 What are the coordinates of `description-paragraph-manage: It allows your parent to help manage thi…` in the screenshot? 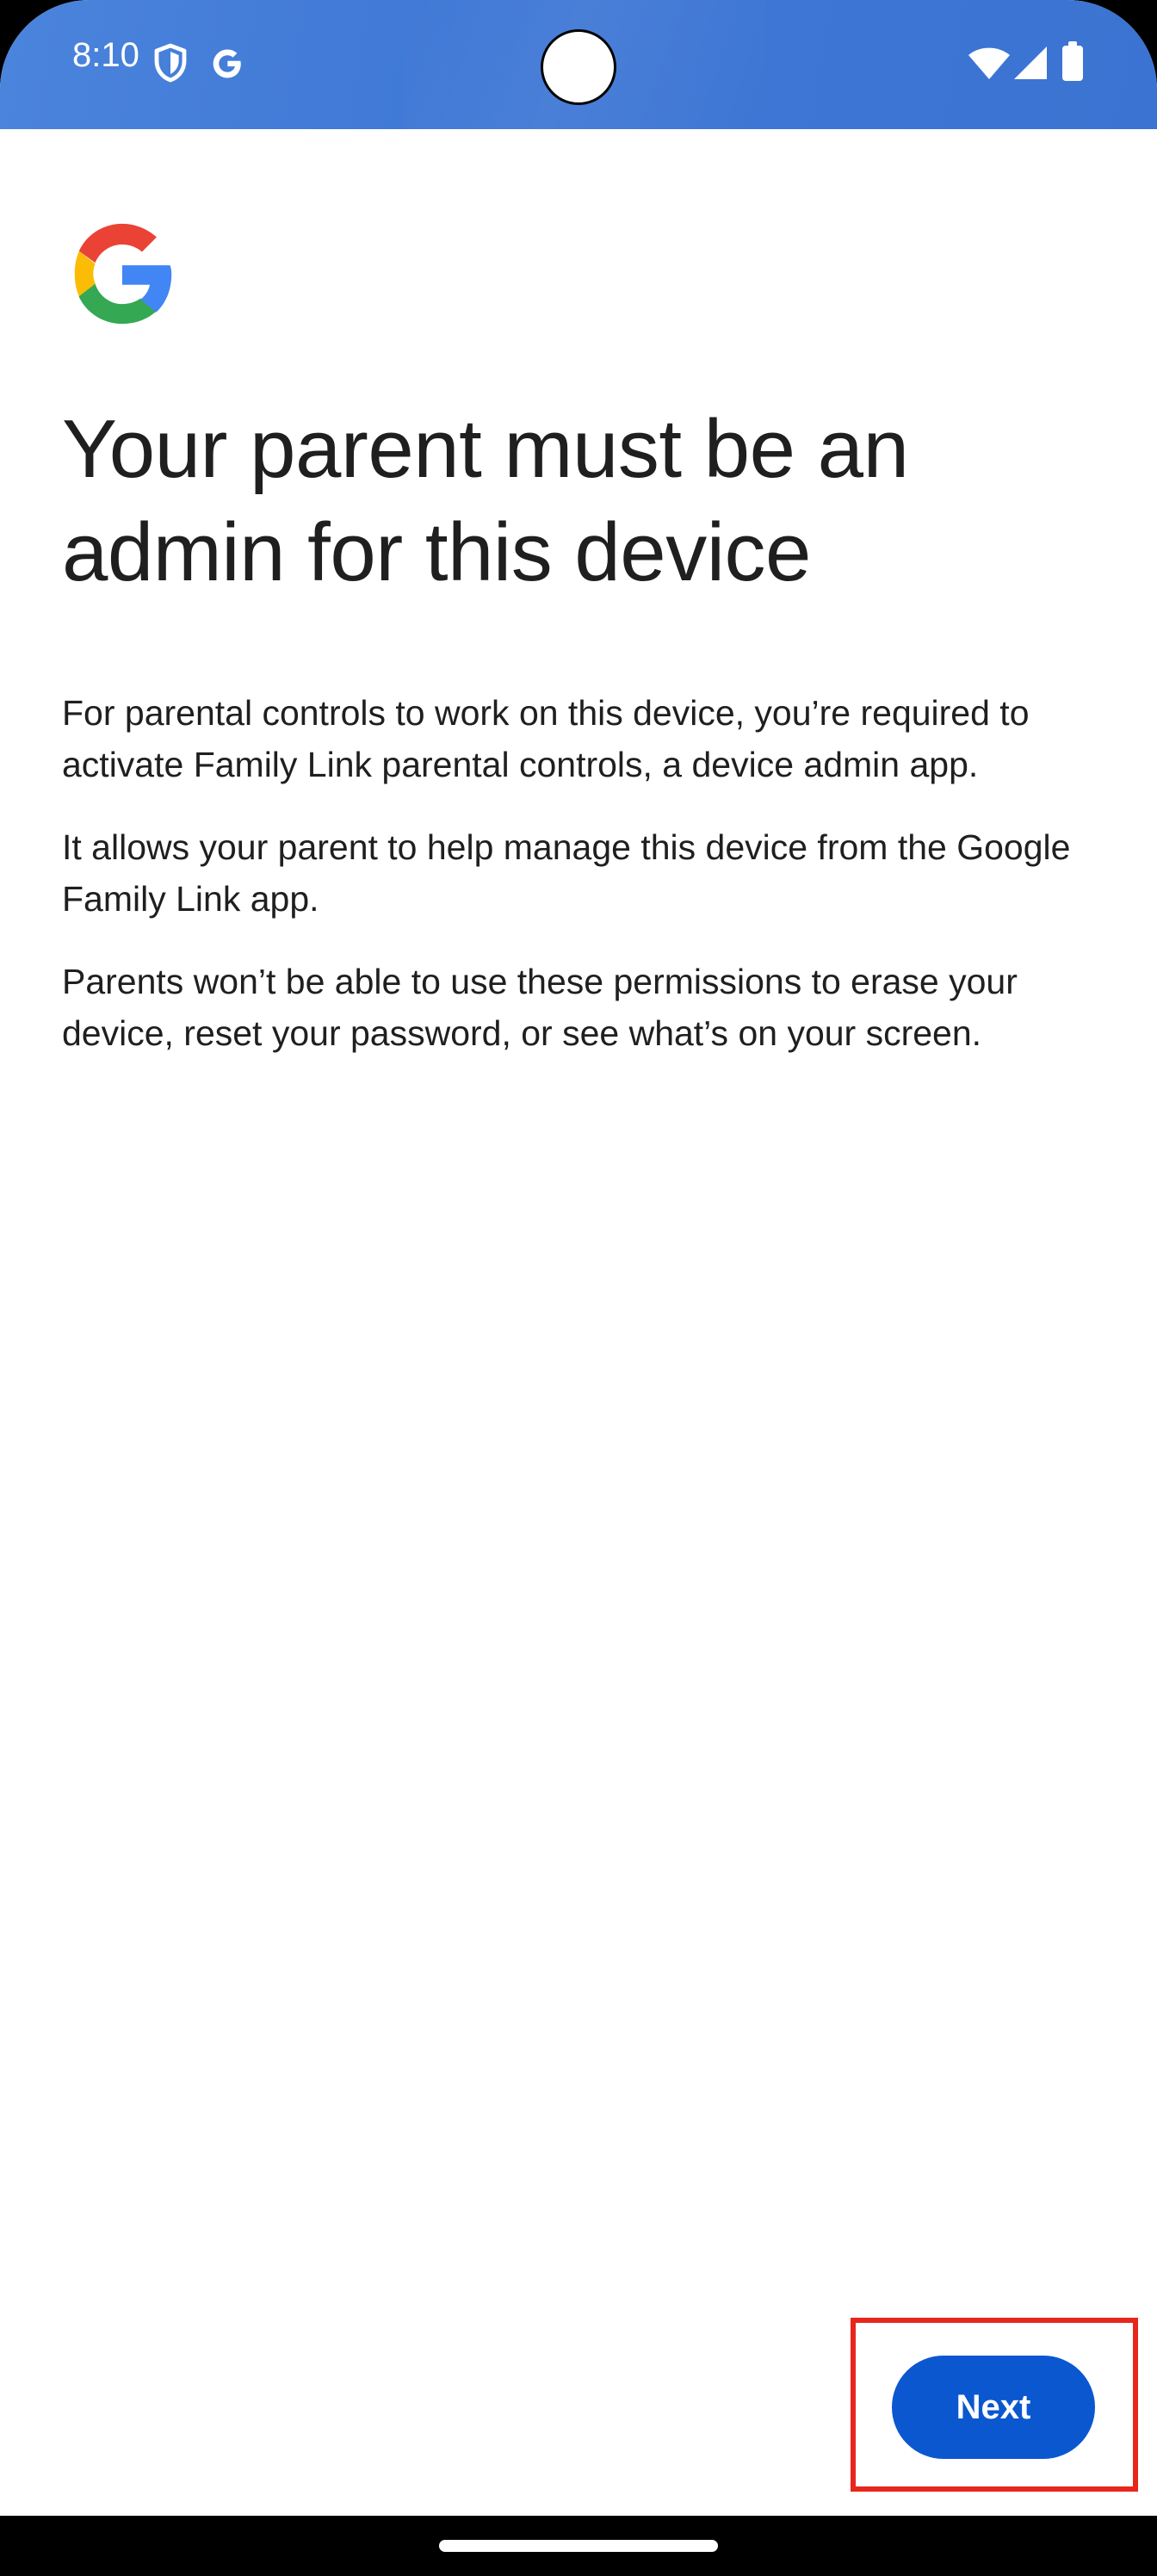 It's located at (567, 873).